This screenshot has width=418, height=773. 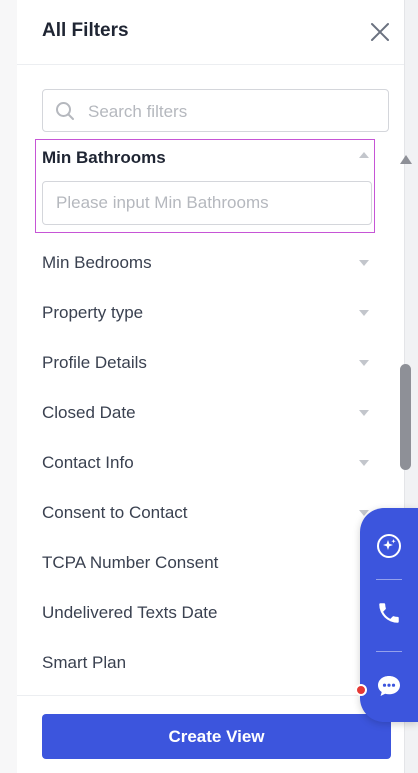 I want to click on filter-item-label: TCPA Number Consent, so click(x=130, y=562).